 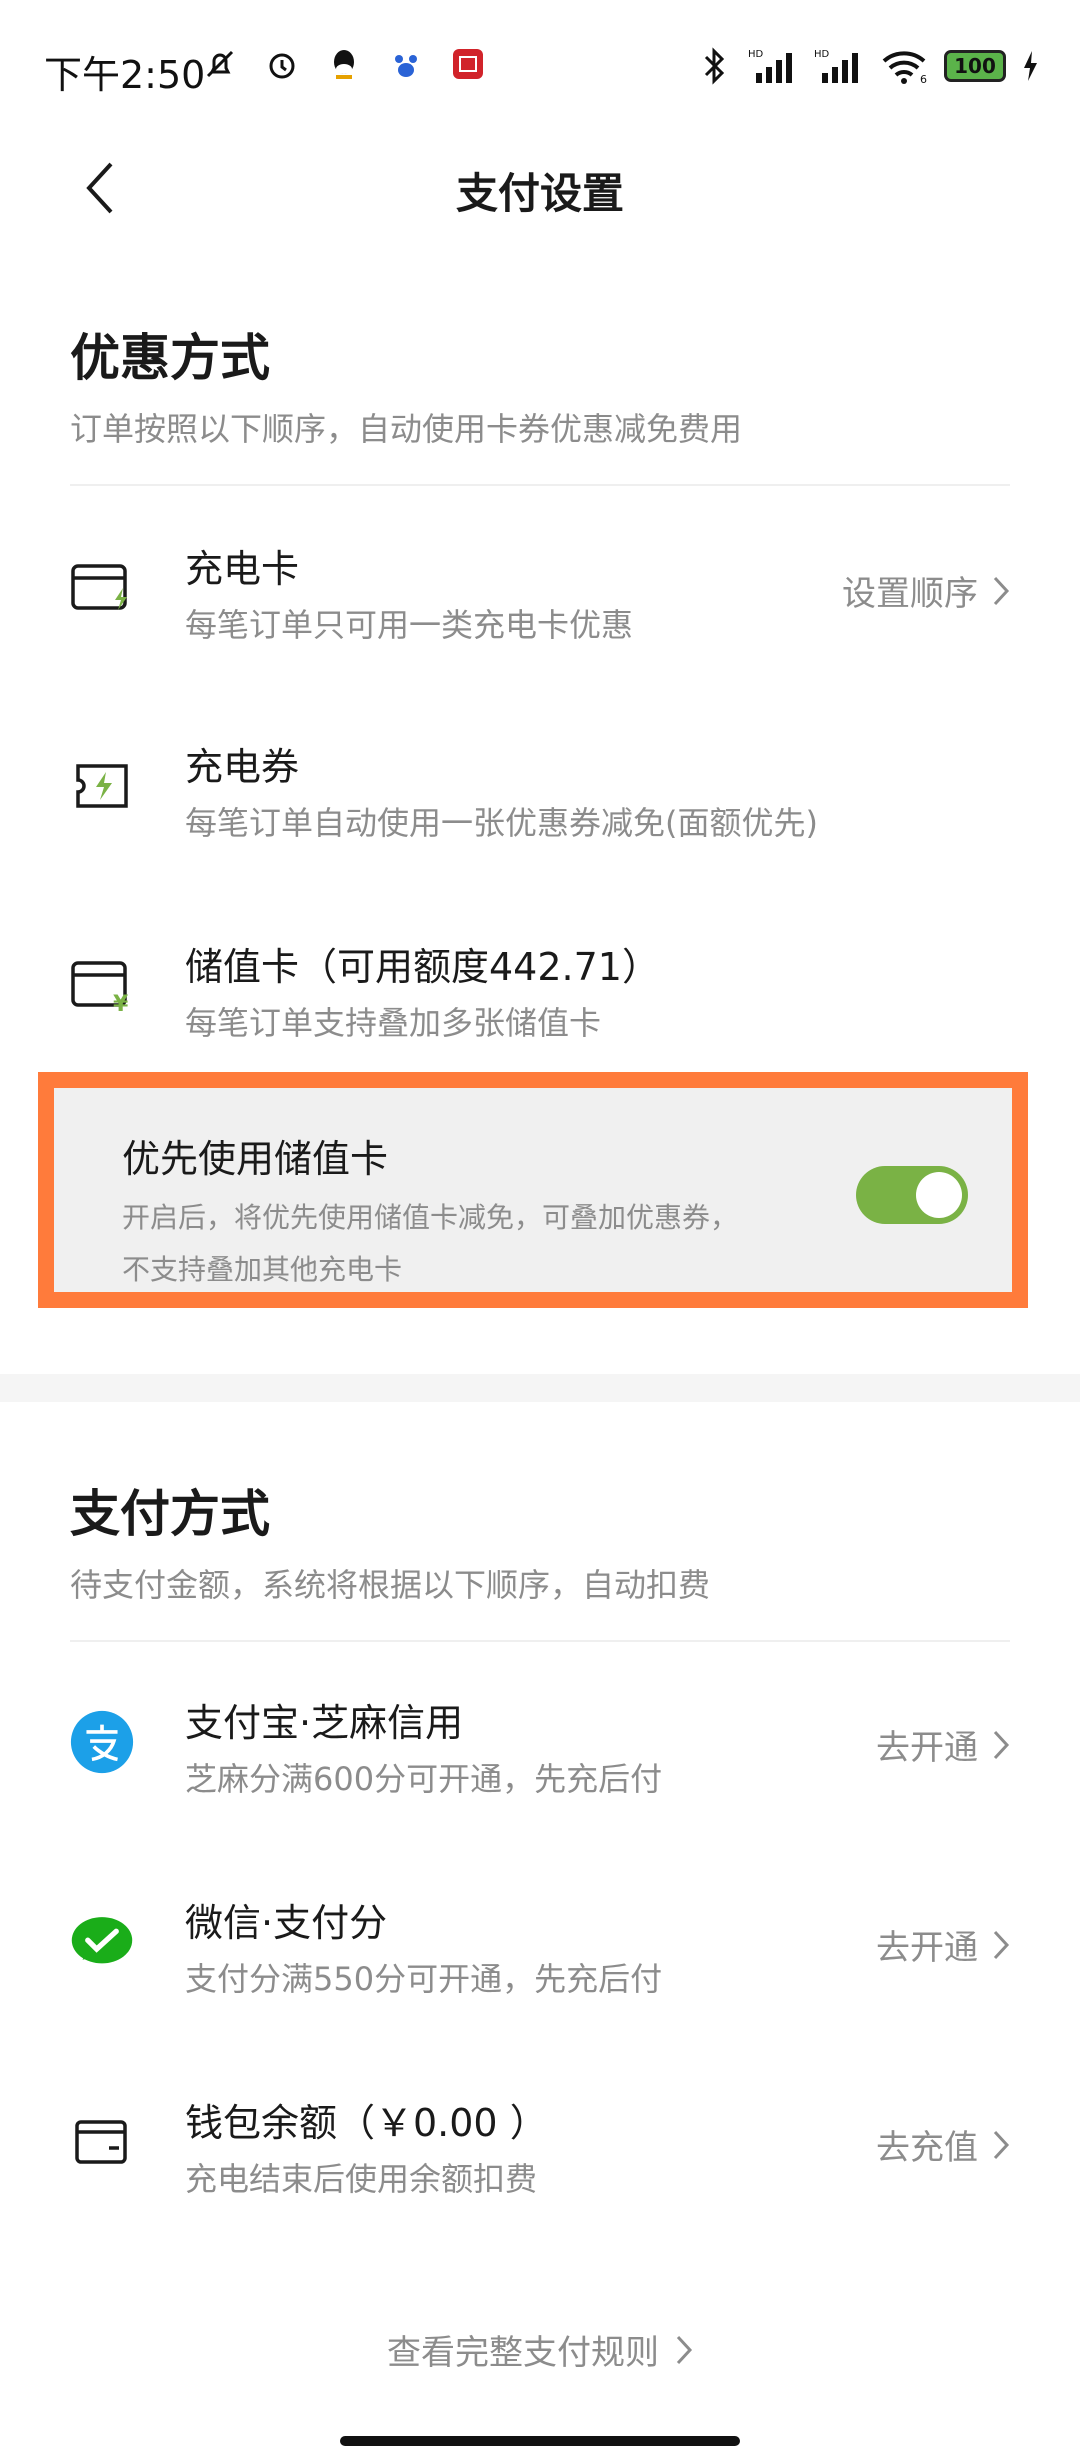 I want to click on payment-item-title: 钱包余额（￥0.00 ）, so click(x=366, y=2123).